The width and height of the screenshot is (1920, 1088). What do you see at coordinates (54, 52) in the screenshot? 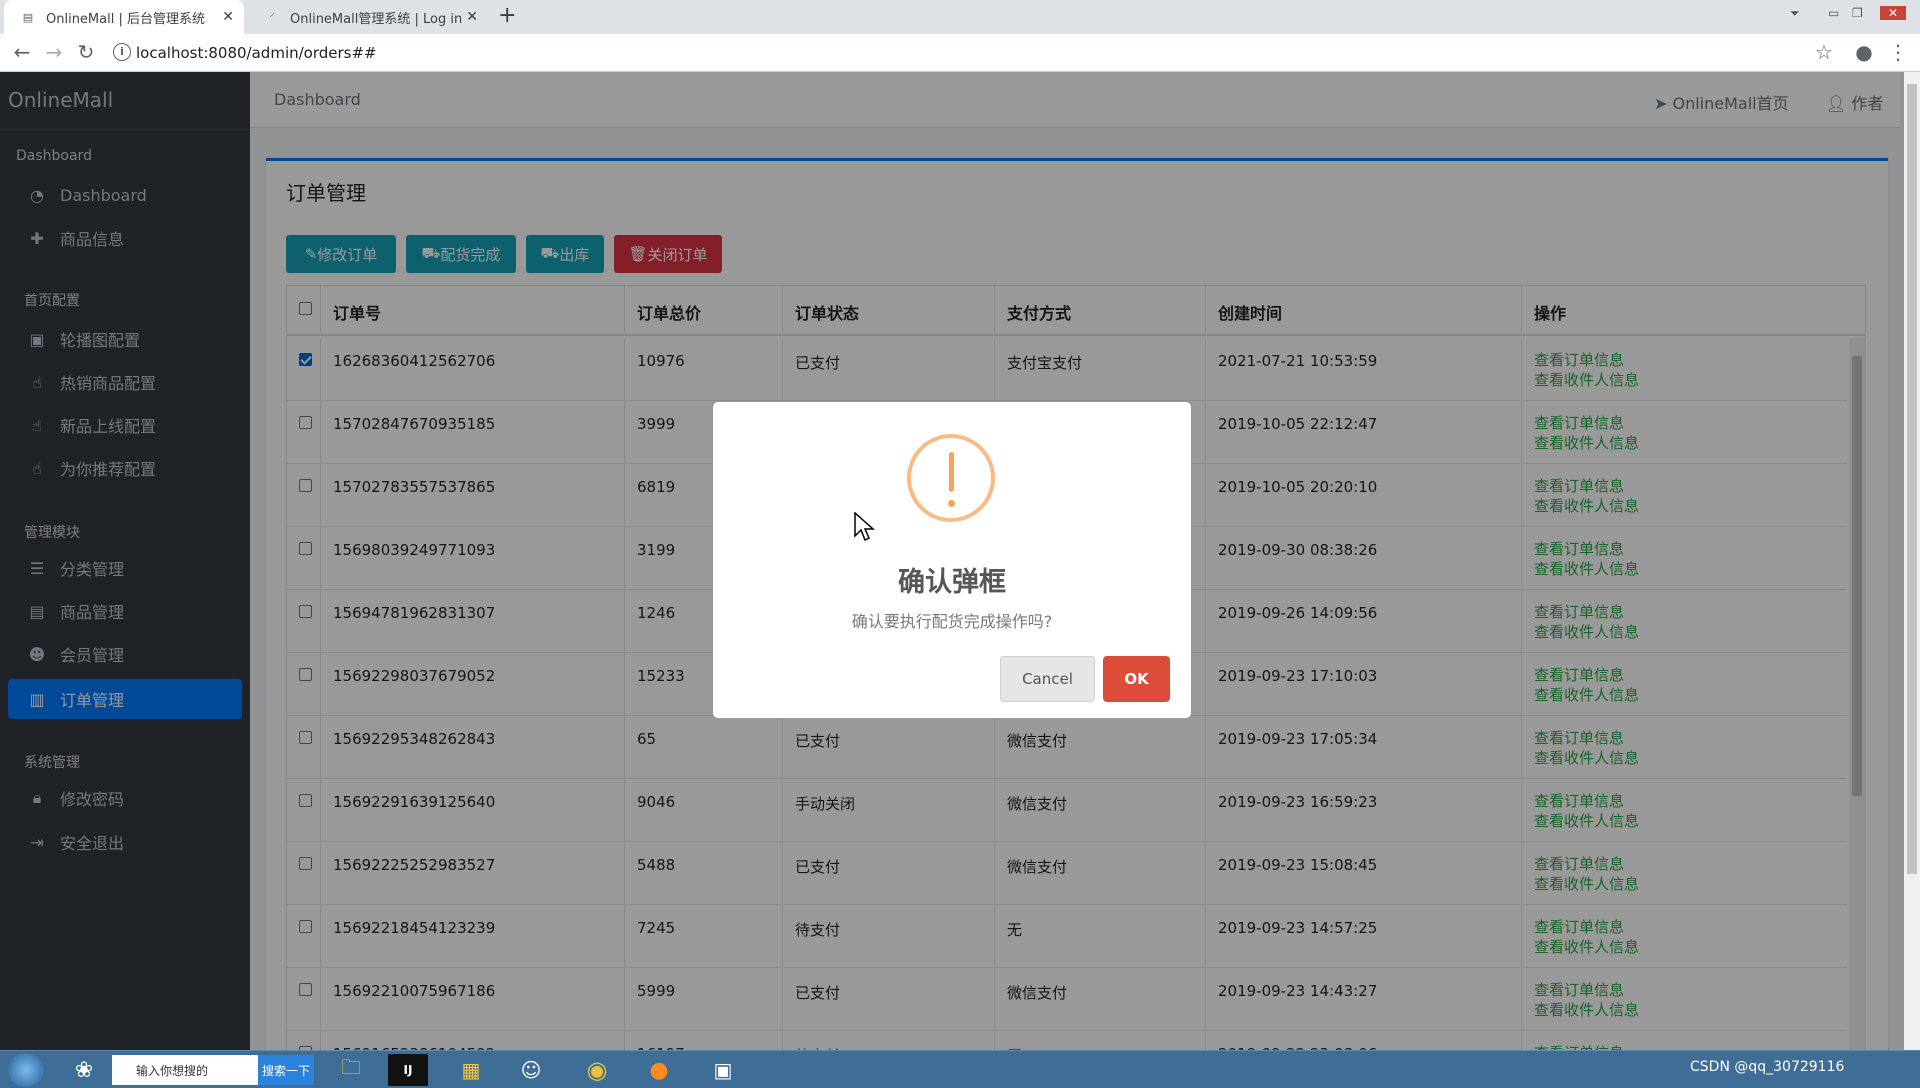
I see `forward-icon: →` at bounding box center [54, 52].